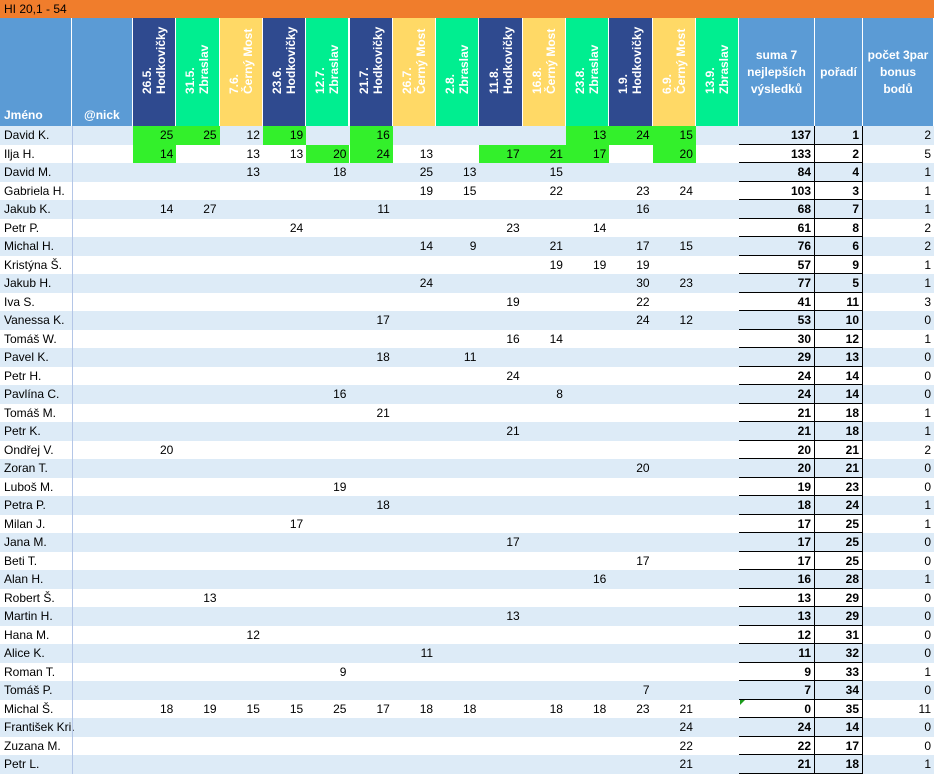 The width and height of the screenshot is (934, 774). I want to click on score-cell: 27, so click(197, 209).